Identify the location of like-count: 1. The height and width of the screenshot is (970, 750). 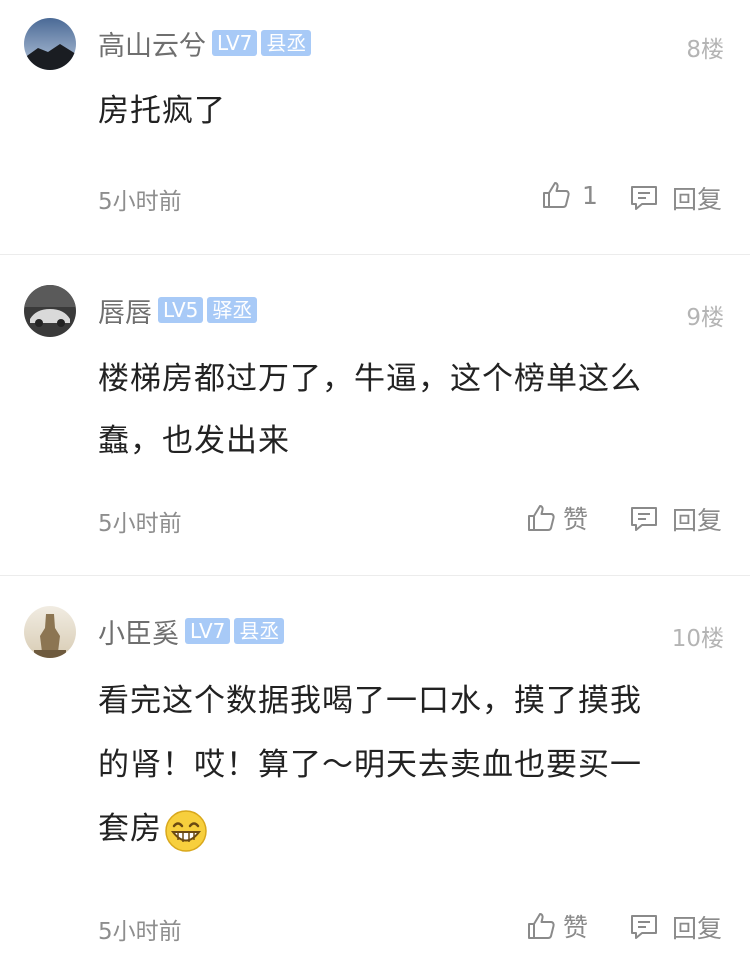
(590, 195).